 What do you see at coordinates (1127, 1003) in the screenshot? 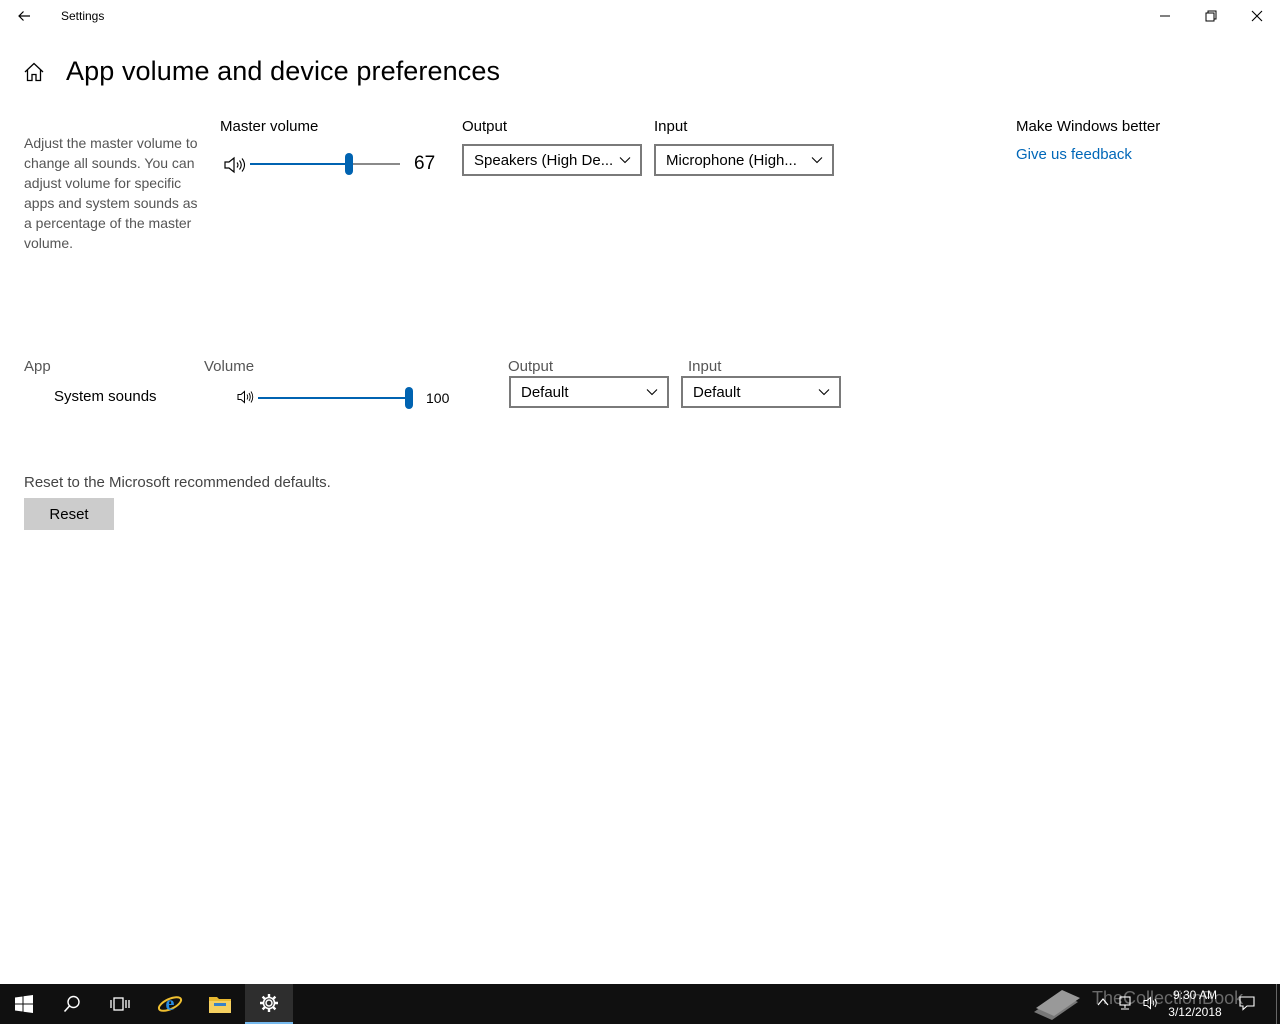
I see `network-icon` at bounding box center [1127, 1003].